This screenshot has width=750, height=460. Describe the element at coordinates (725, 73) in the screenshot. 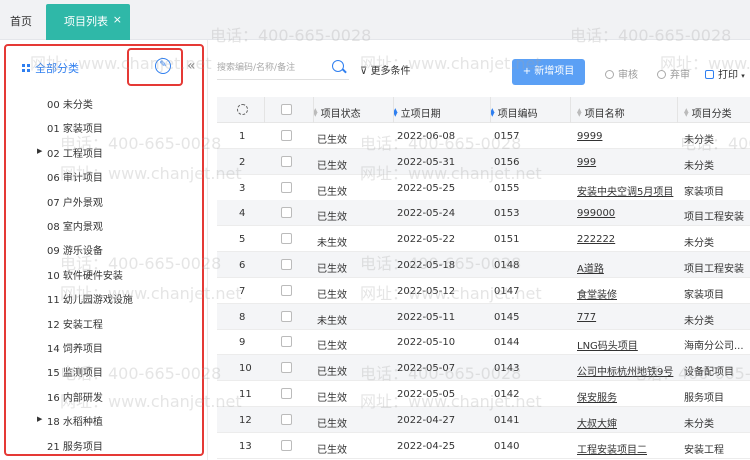

I see `print-button: 打印 ▾` at that location.